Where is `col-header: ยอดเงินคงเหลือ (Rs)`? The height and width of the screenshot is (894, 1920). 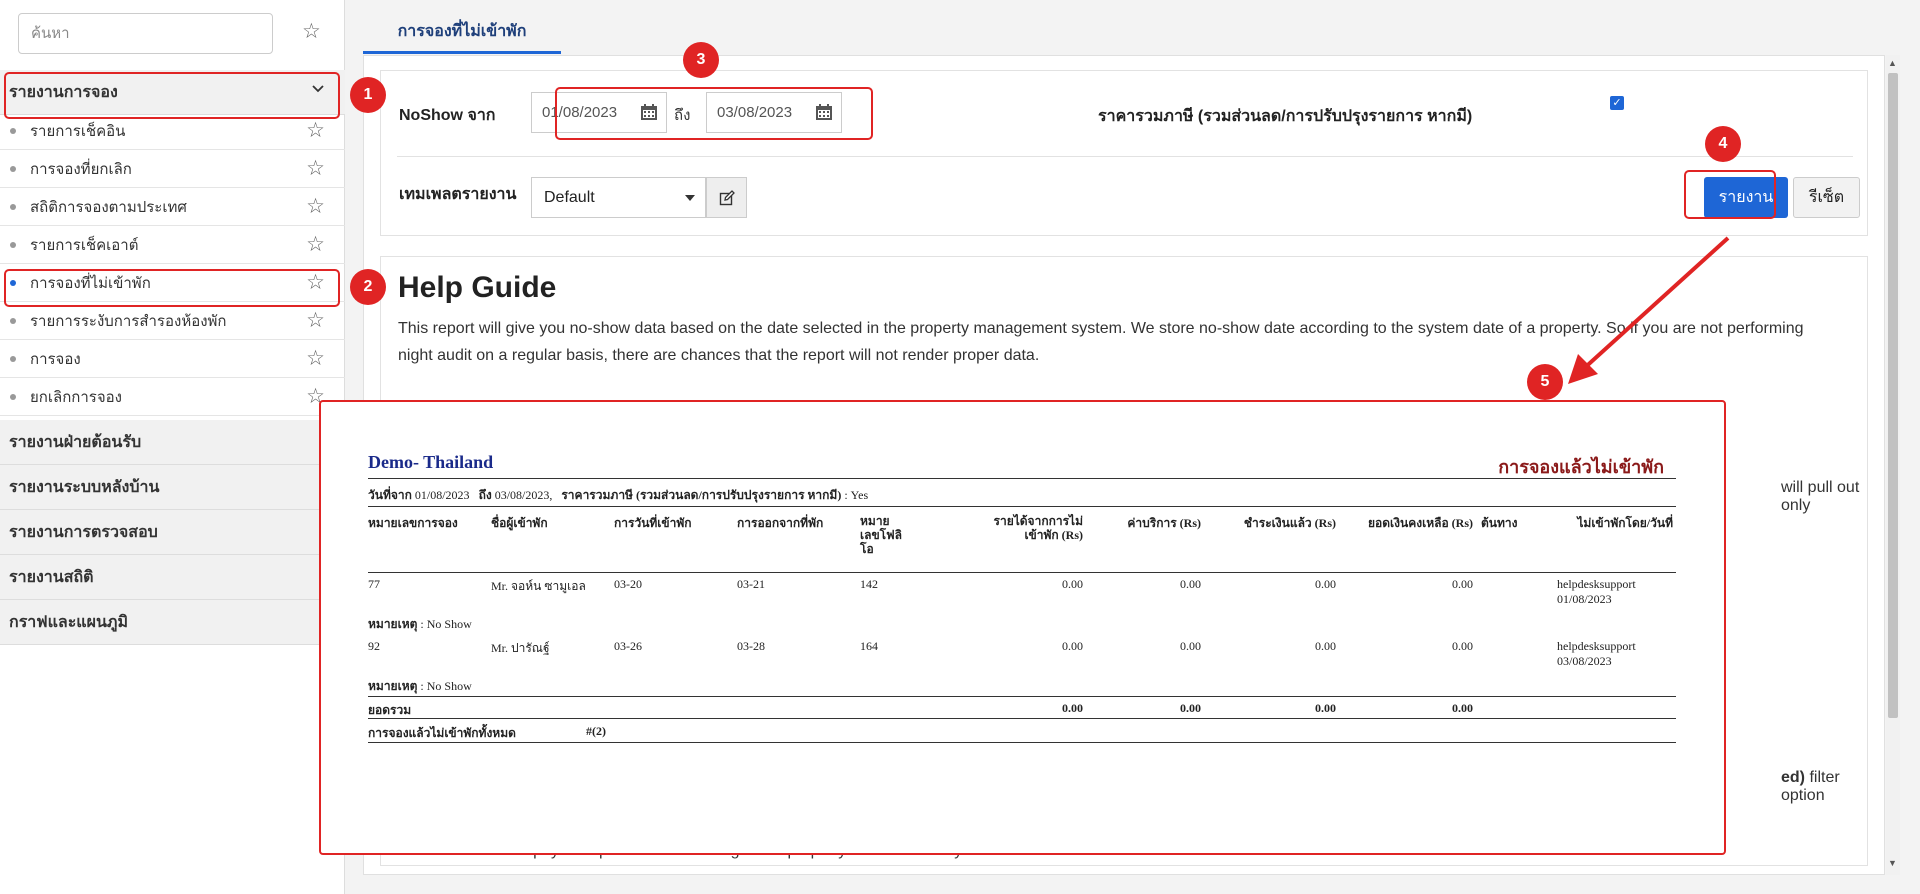
col-header: ยอดเงินคงเหลือ (Rs) is located at coordinates (1420, 523).